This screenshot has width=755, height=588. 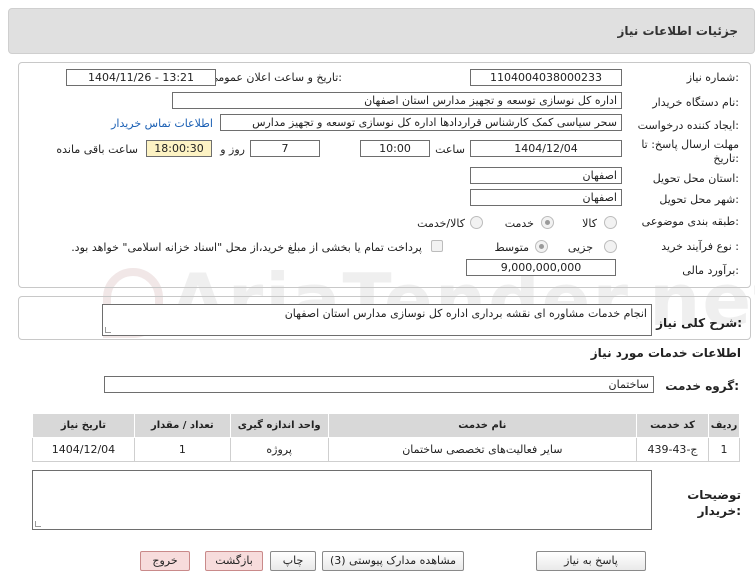 What do you see at coordinates (610, 246) in the screenshot?
I see `process-radio-minor` at bounding box center [610, 246].